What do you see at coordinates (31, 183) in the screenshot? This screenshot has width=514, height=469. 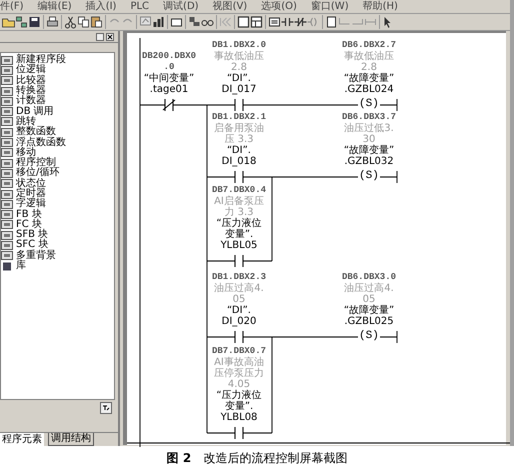 I see `list-item: 状态位` at bounding box center [31, 183].